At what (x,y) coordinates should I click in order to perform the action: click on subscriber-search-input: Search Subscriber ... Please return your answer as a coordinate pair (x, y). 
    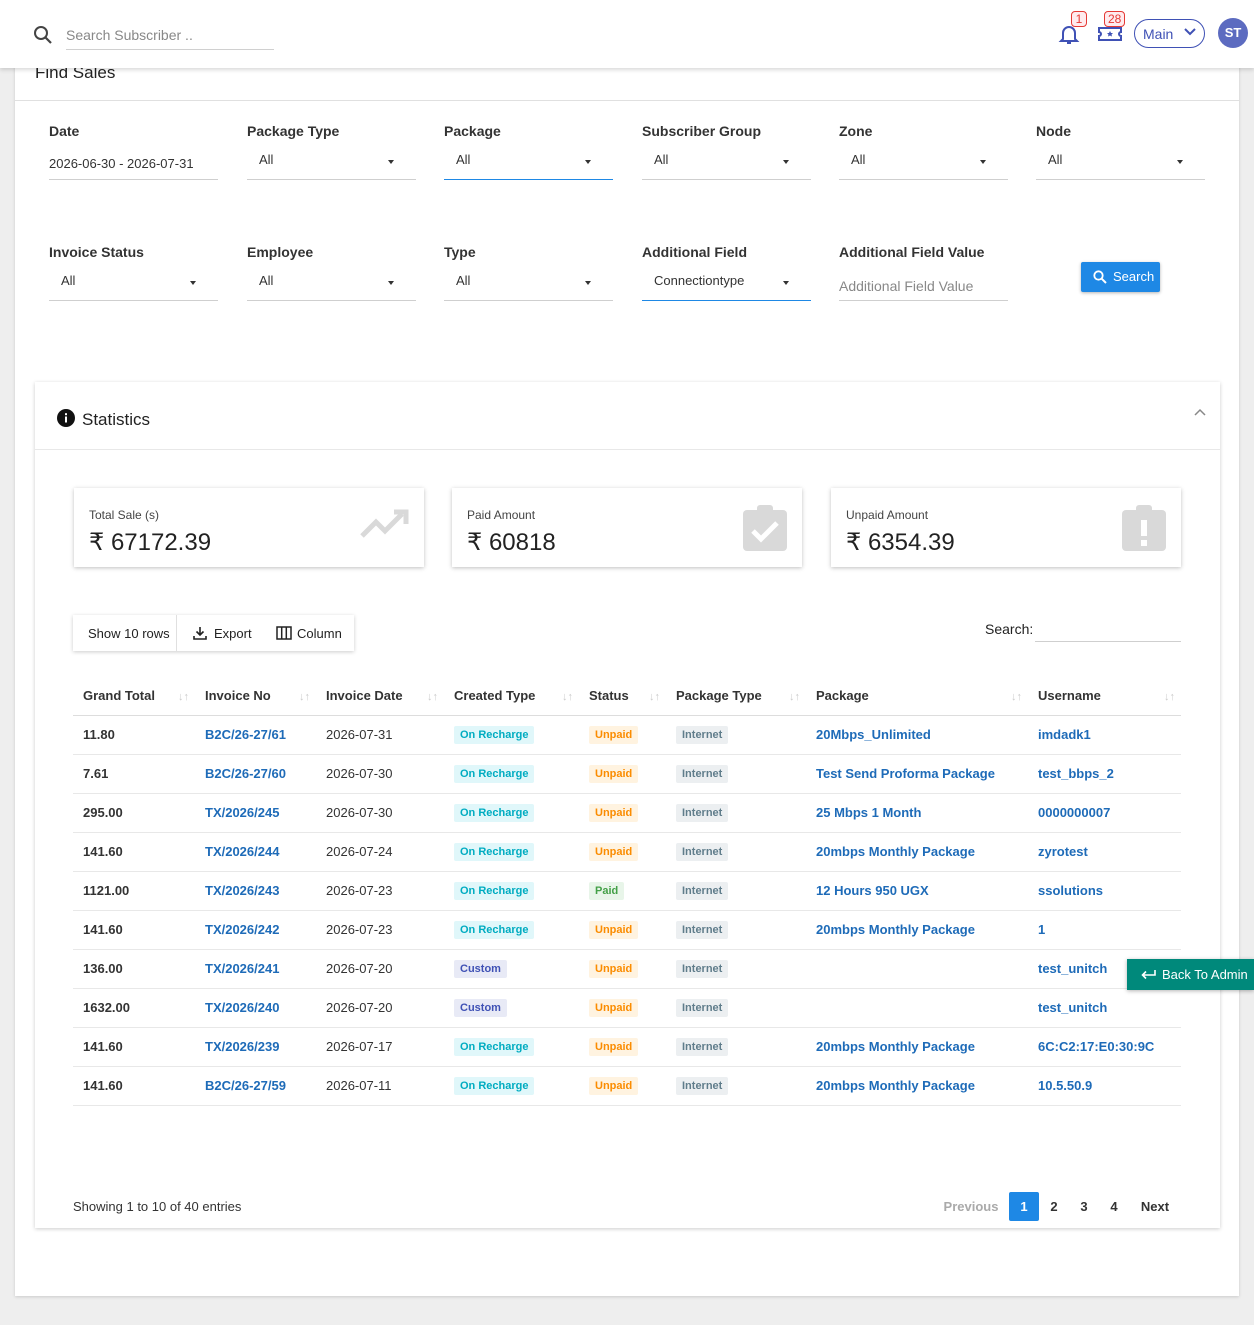
    Looking at the image, I should click on (170, 36).